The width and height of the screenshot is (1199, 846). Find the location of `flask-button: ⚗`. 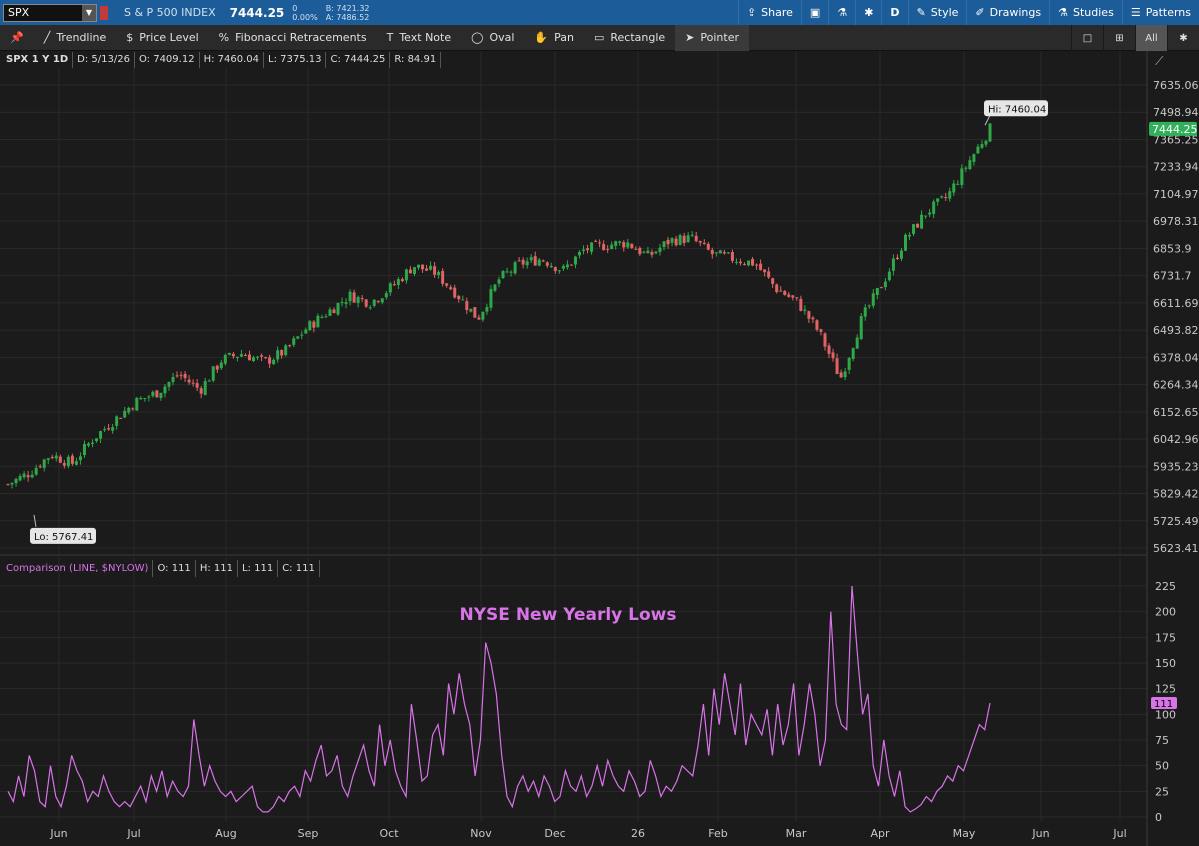

flask-button: ⚗ is located at coordinates (841, 12).